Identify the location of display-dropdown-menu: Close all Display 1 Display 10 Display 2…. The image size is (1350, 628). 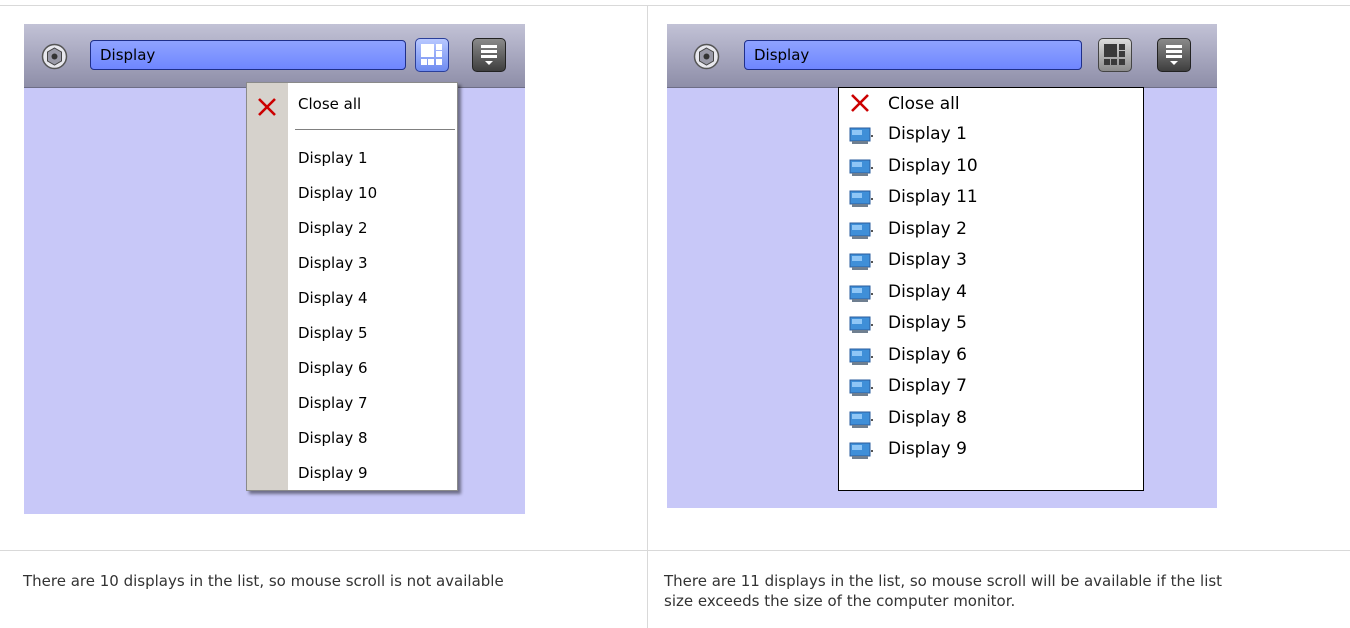
(352, 286).